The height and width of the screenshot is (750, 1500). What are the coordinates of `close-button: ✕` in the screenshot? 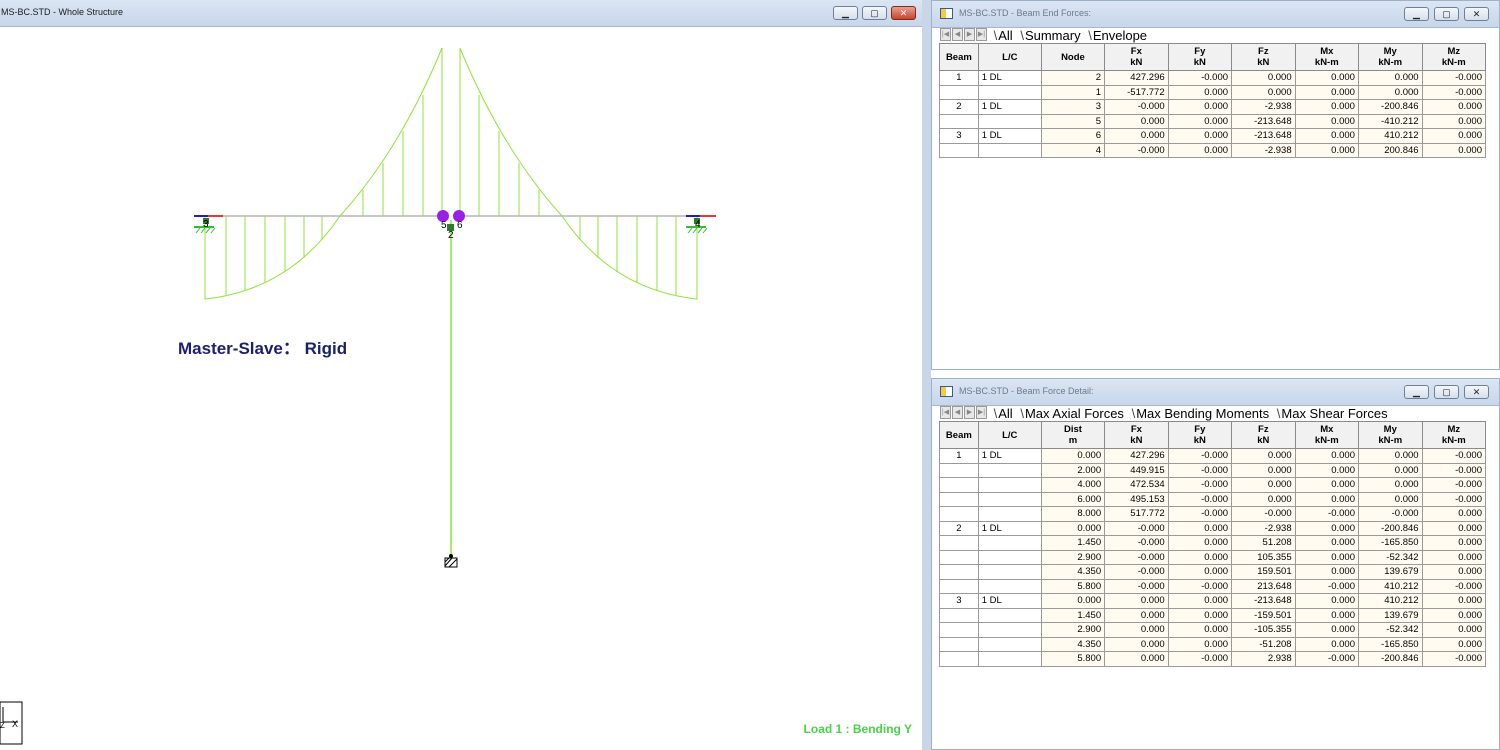 It's located at (1476, 14).